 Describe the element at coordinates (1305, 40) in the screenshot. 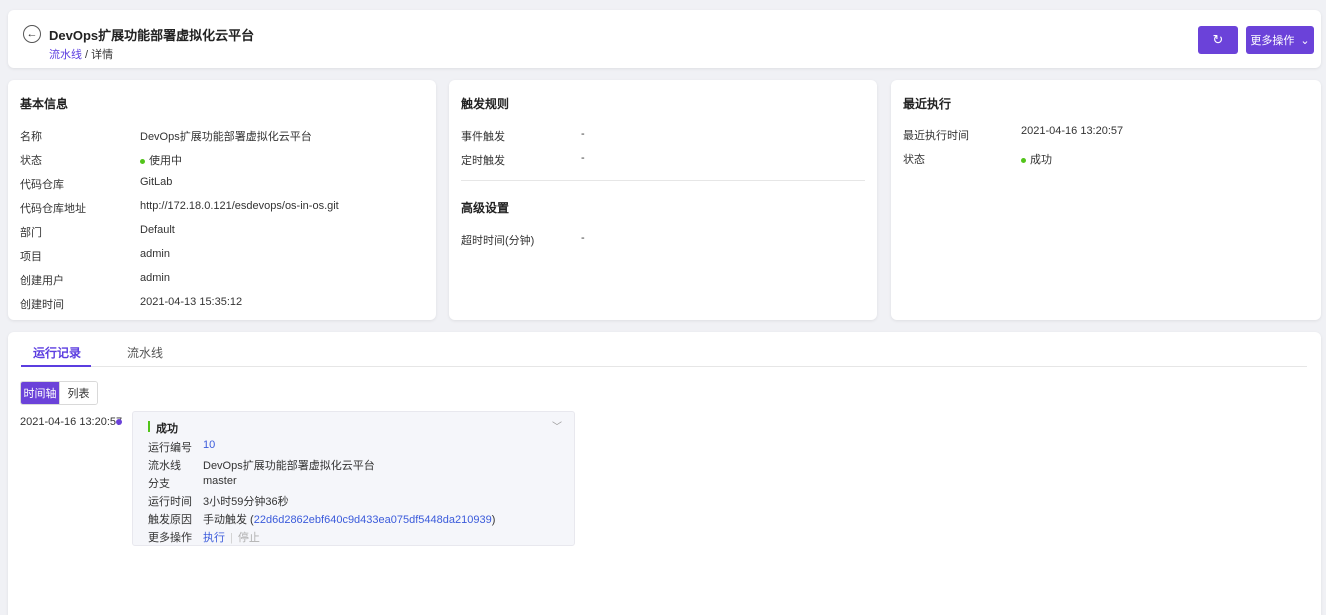

I see `chevron-down-icon: ⌄` at that location.